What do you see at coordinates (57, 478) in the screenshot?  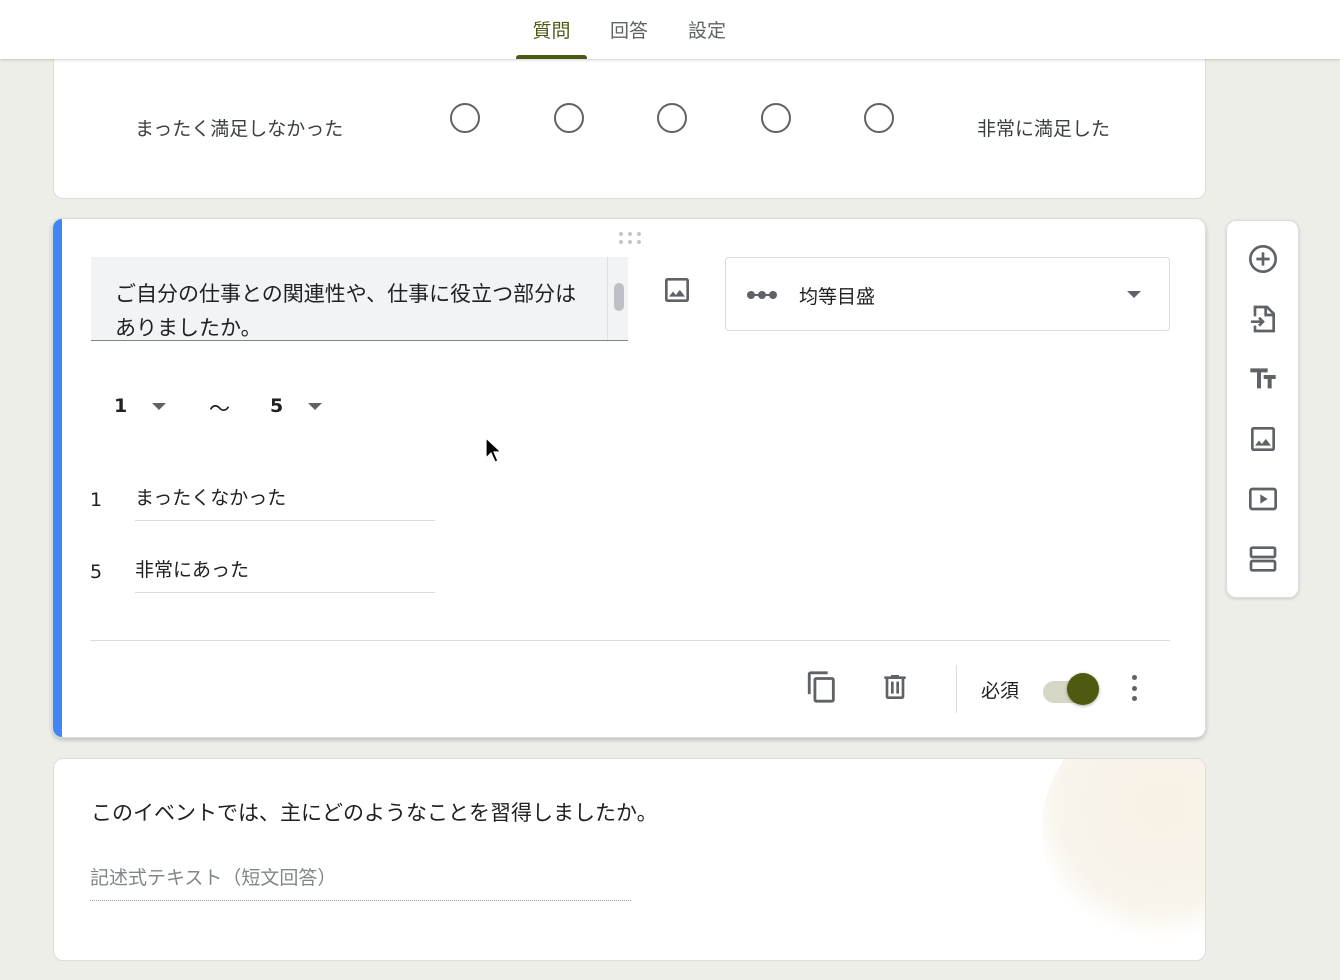 I see `active-card-indicator` at bounding box center [57, 478].